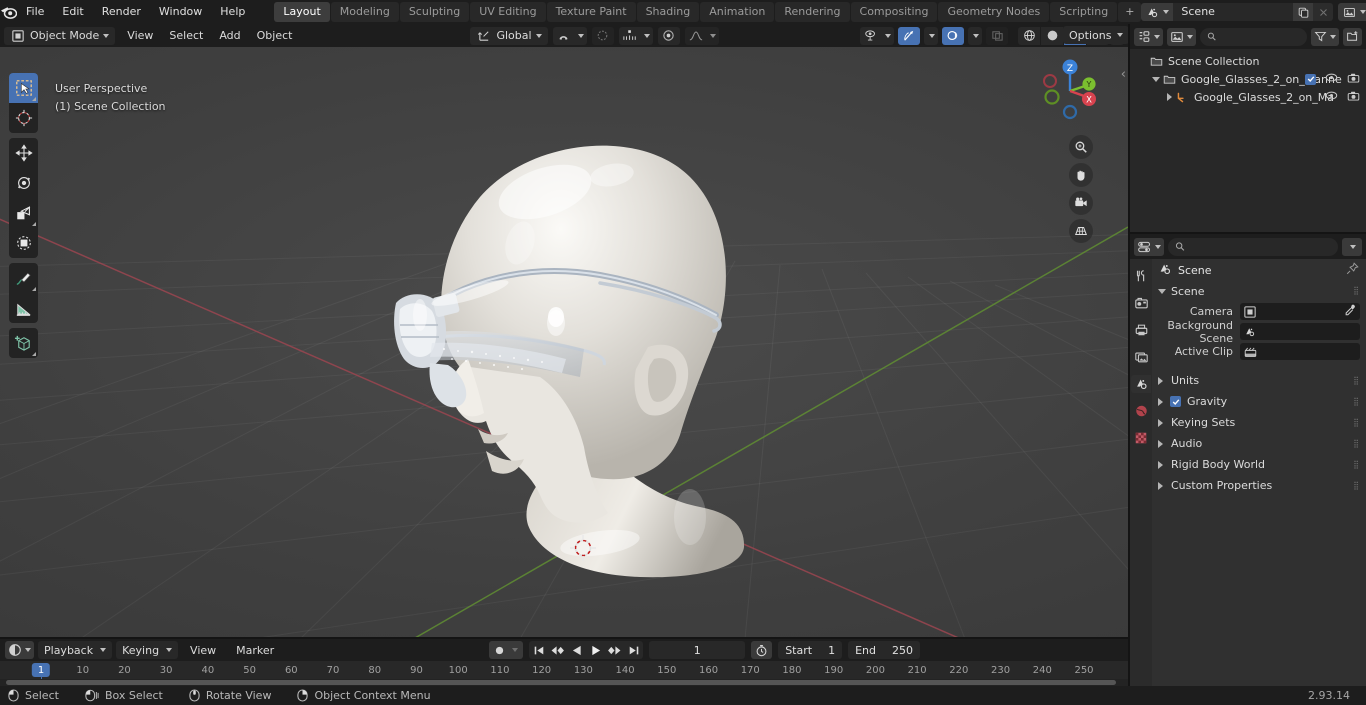  I want to click on outliner-search-field, so click(1260, 36).